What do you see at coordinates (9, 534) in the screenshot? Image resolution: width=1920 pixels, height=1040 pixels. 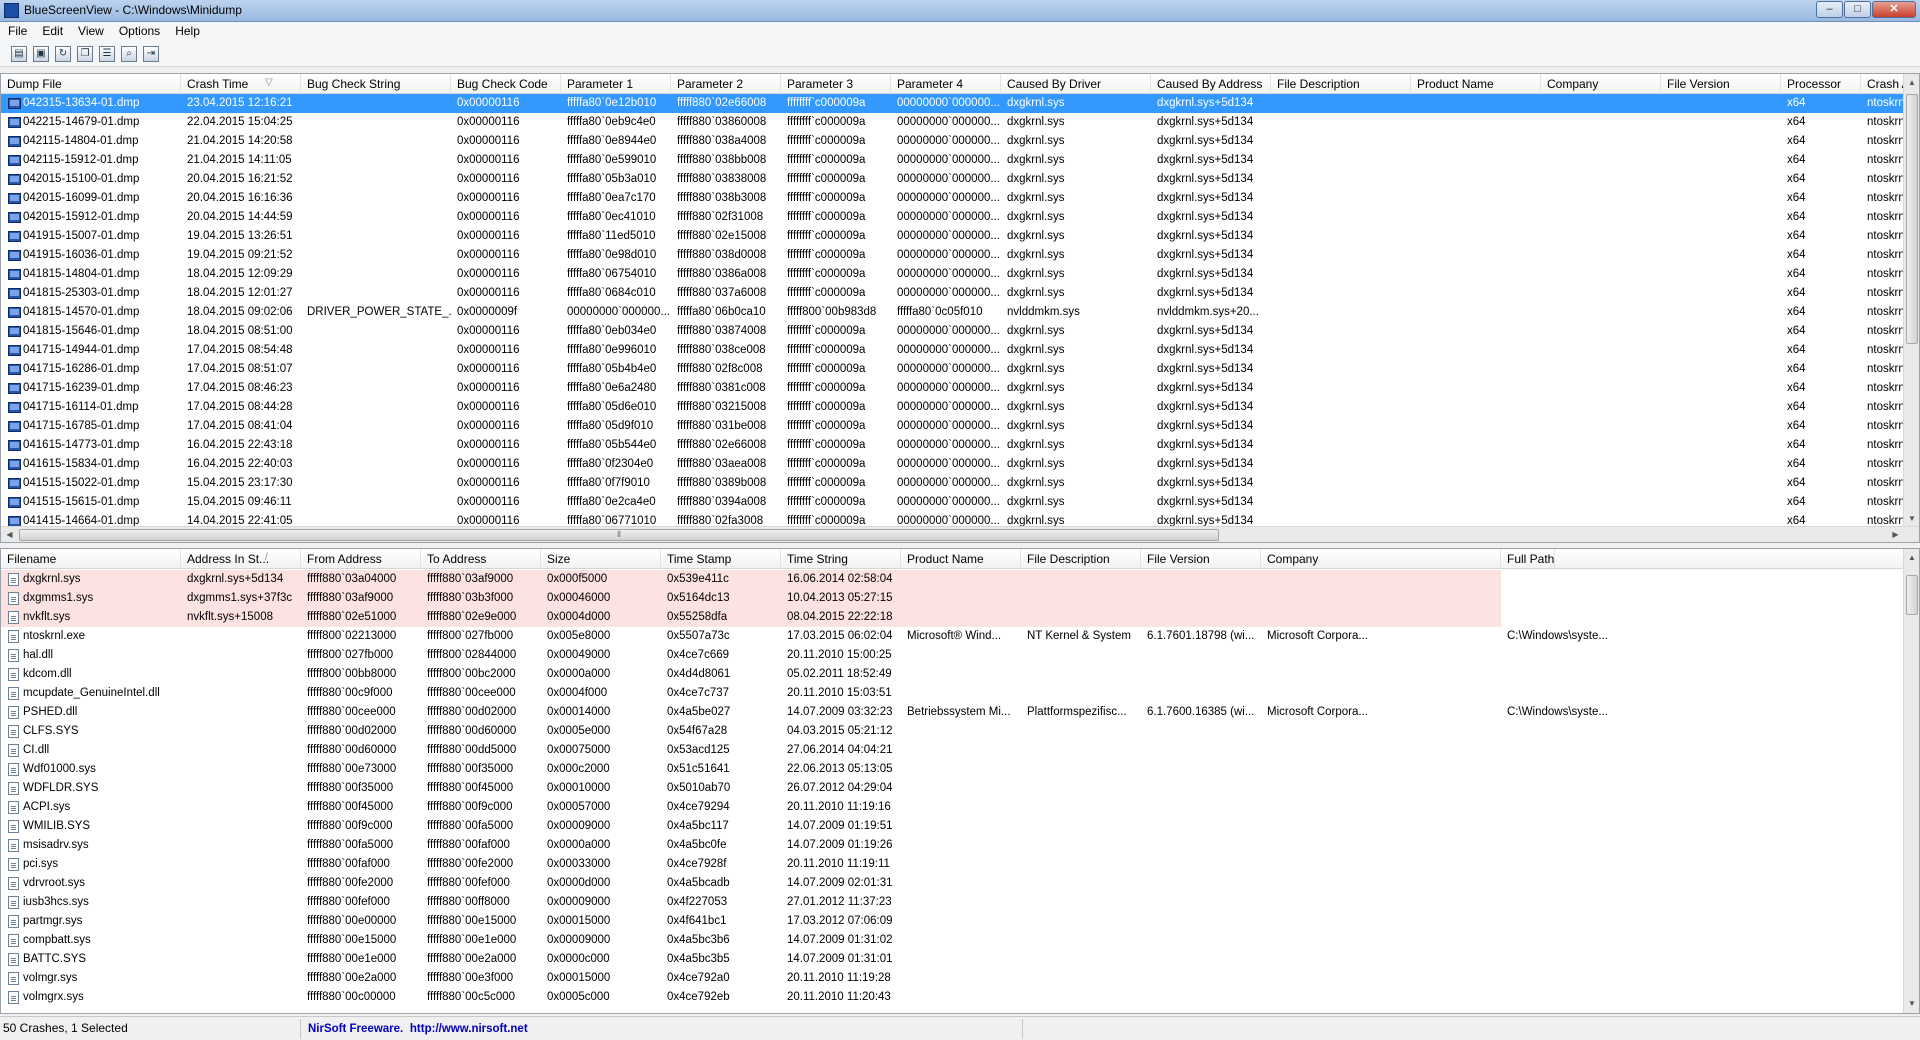 I see `scroll-left-icon: ◀` at bounding box center [9, 534].